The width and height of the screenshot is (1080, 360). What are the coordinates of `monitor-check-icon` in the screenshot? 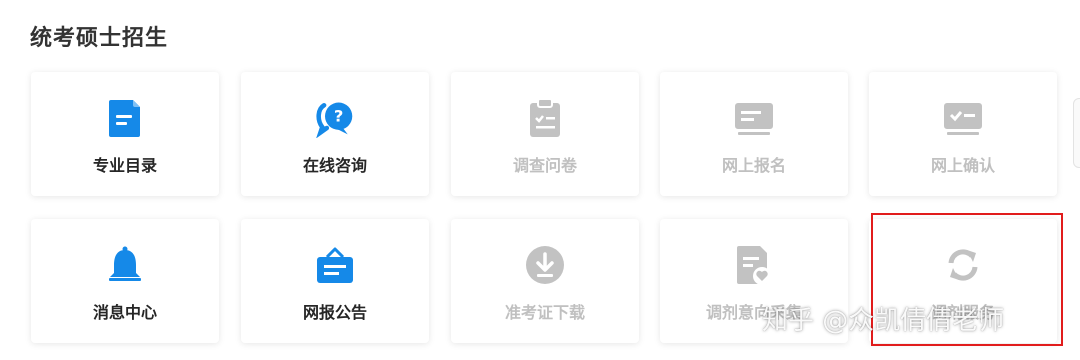 It's located at (963, 118).